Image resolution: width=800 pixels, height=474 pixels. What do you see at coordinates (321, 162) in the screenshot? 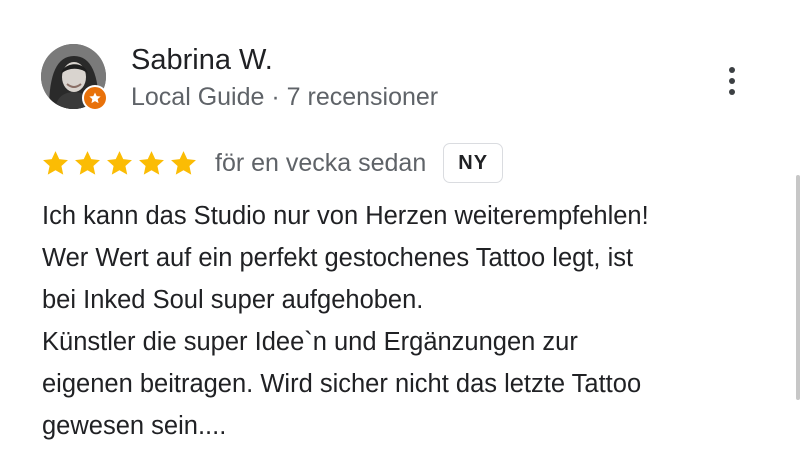
I see `review-date: för en vecka sedan` at bounding box center [321, 162].